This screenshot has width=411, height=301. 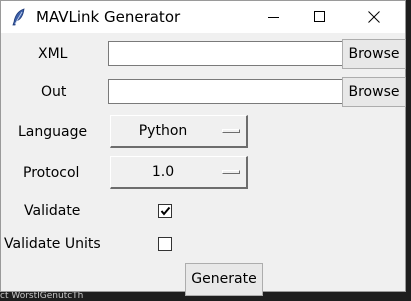 What do you see at coordinates (54, 92) in the screenshot?
I see `out-label: Out` at bounding box center [54, 92].